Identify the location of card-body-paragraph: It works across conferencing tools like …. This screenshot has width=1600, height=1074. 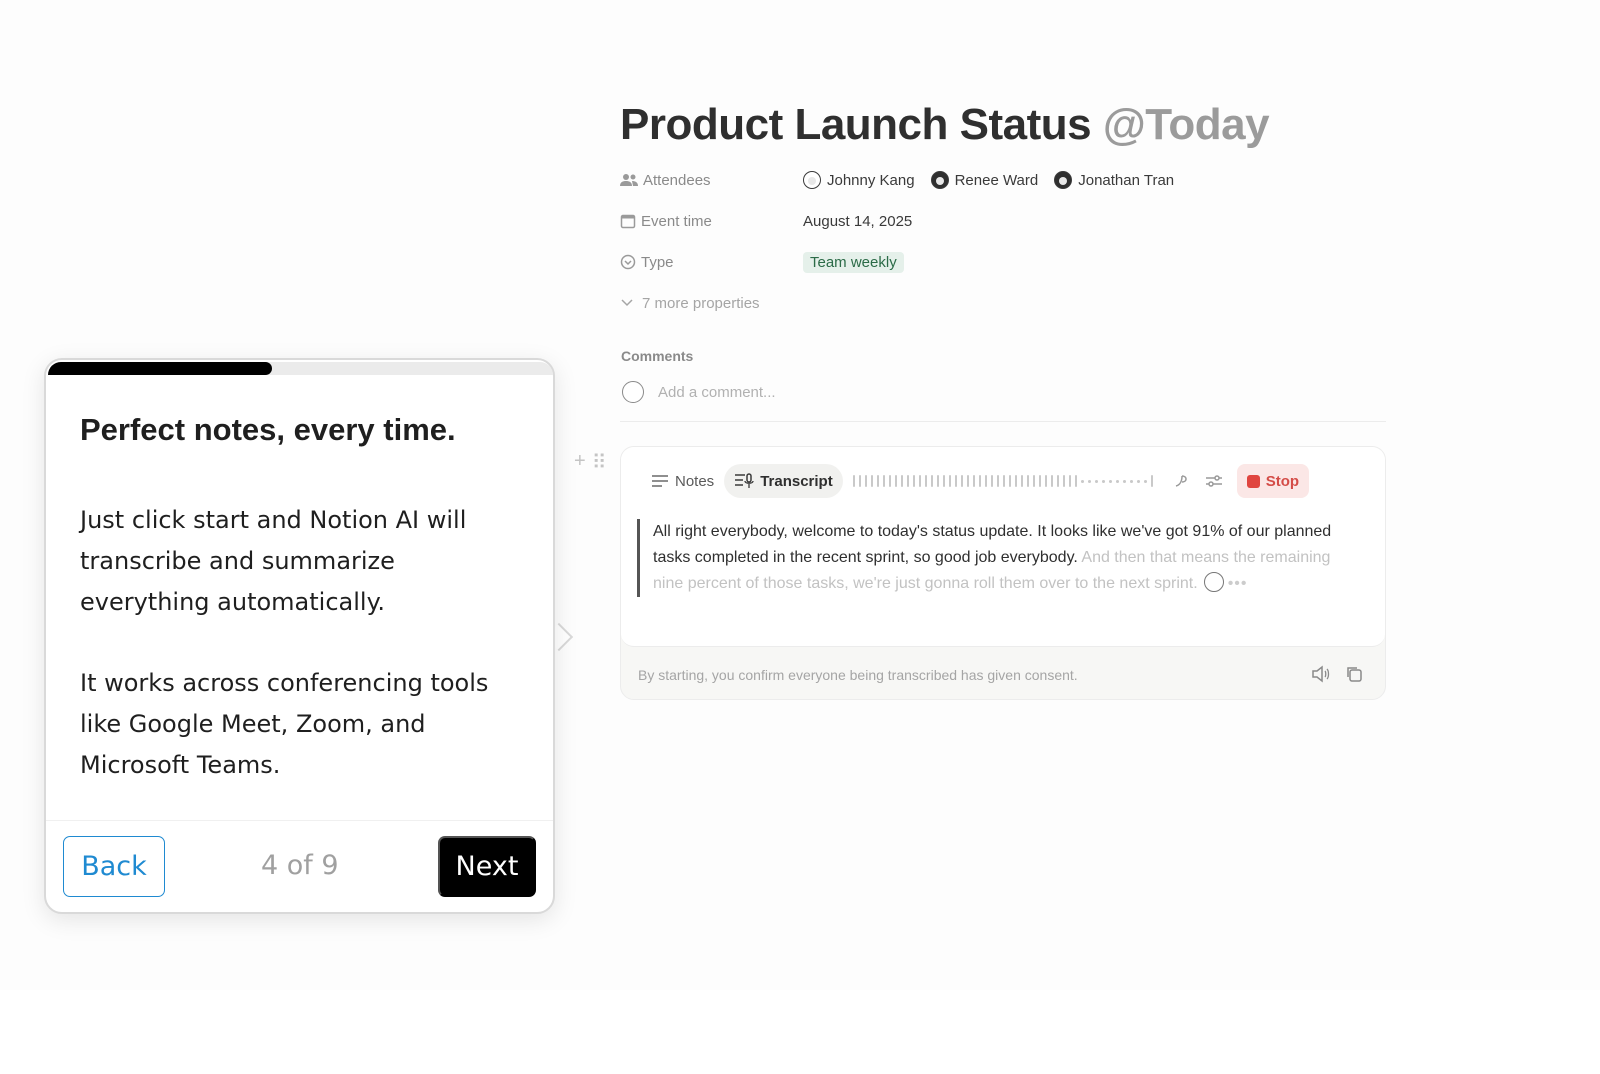
(284, 724).